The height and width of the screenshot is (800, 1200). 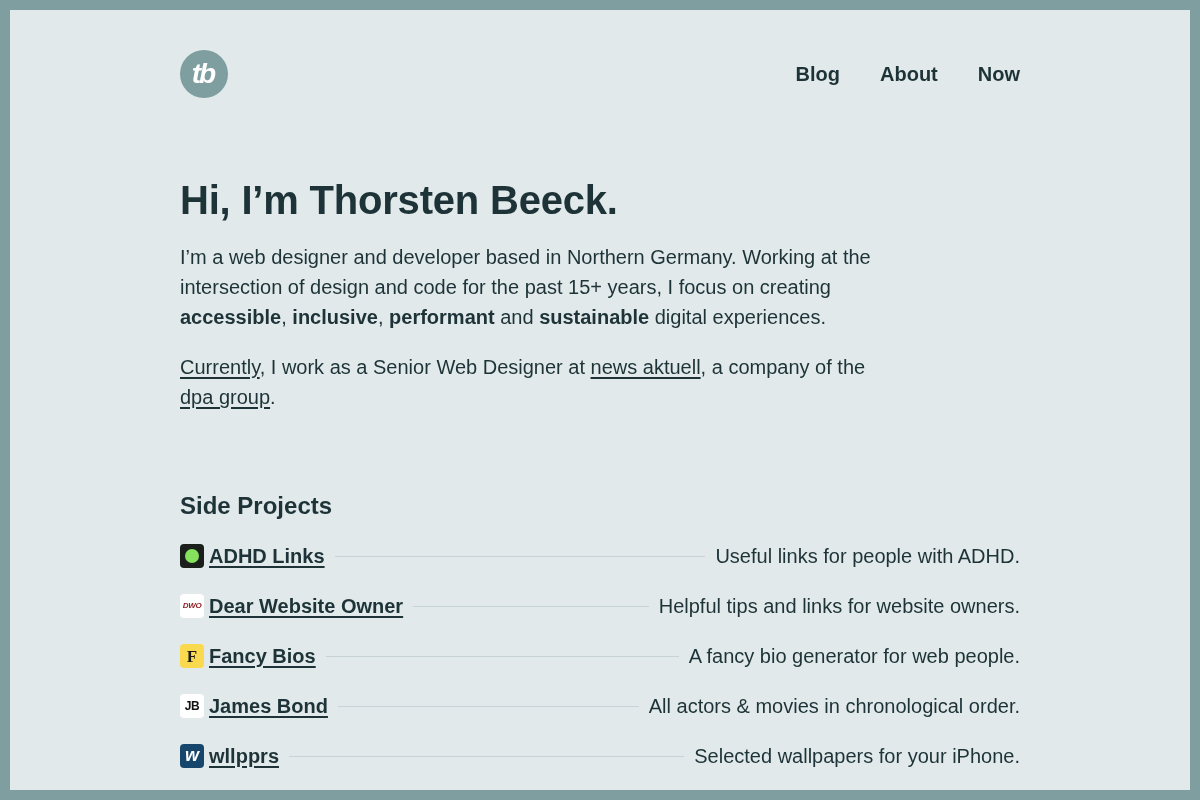 What do you see at coordinates (192, 606) in the screenshot?
I see `monogram-icon: DWO` at bounding box center [192, 606].